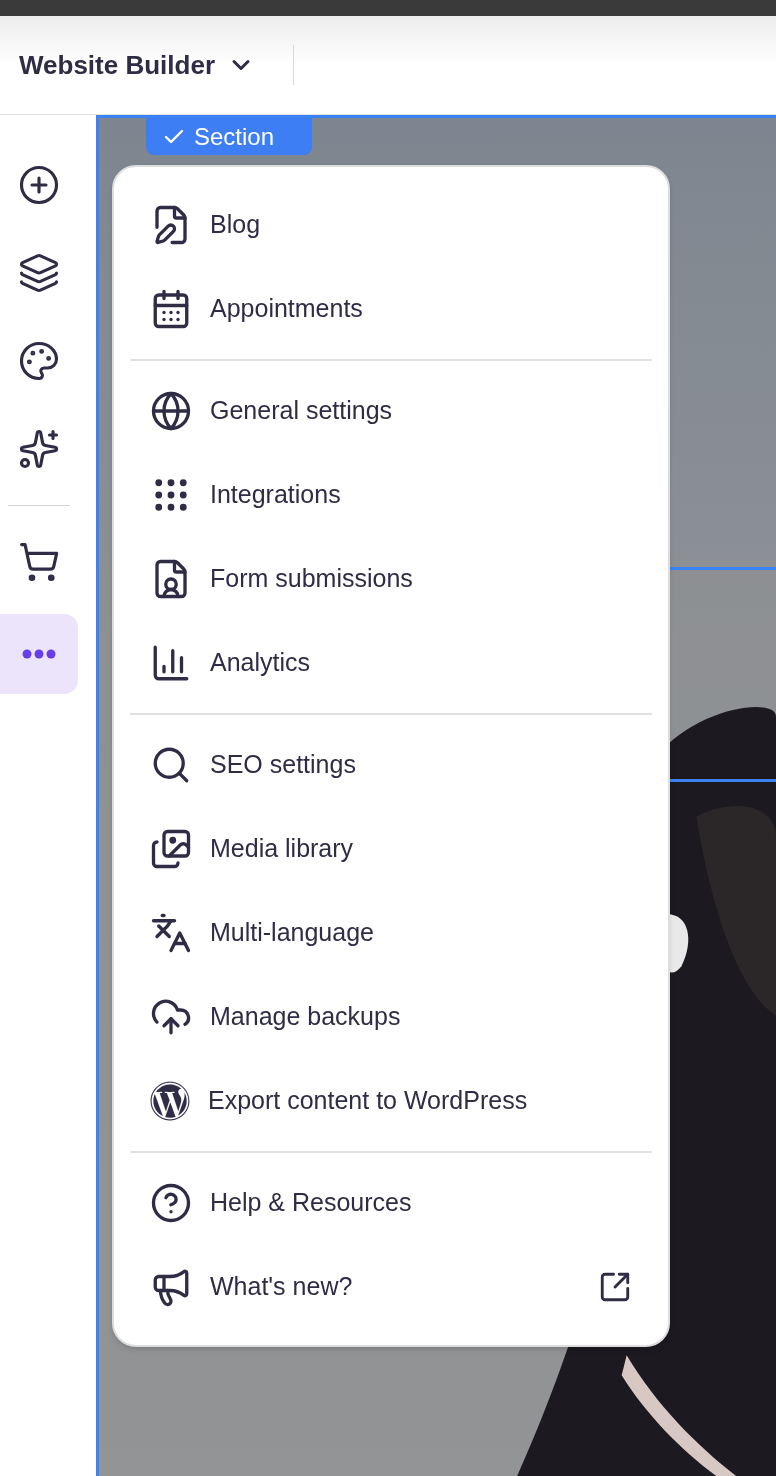 This screenshot has width=776, height=1476. What do you see at coordinates (391, 1203) in the screenshot?
I see `menu-item: Help & Resources` at bounding box center [391, 1203].